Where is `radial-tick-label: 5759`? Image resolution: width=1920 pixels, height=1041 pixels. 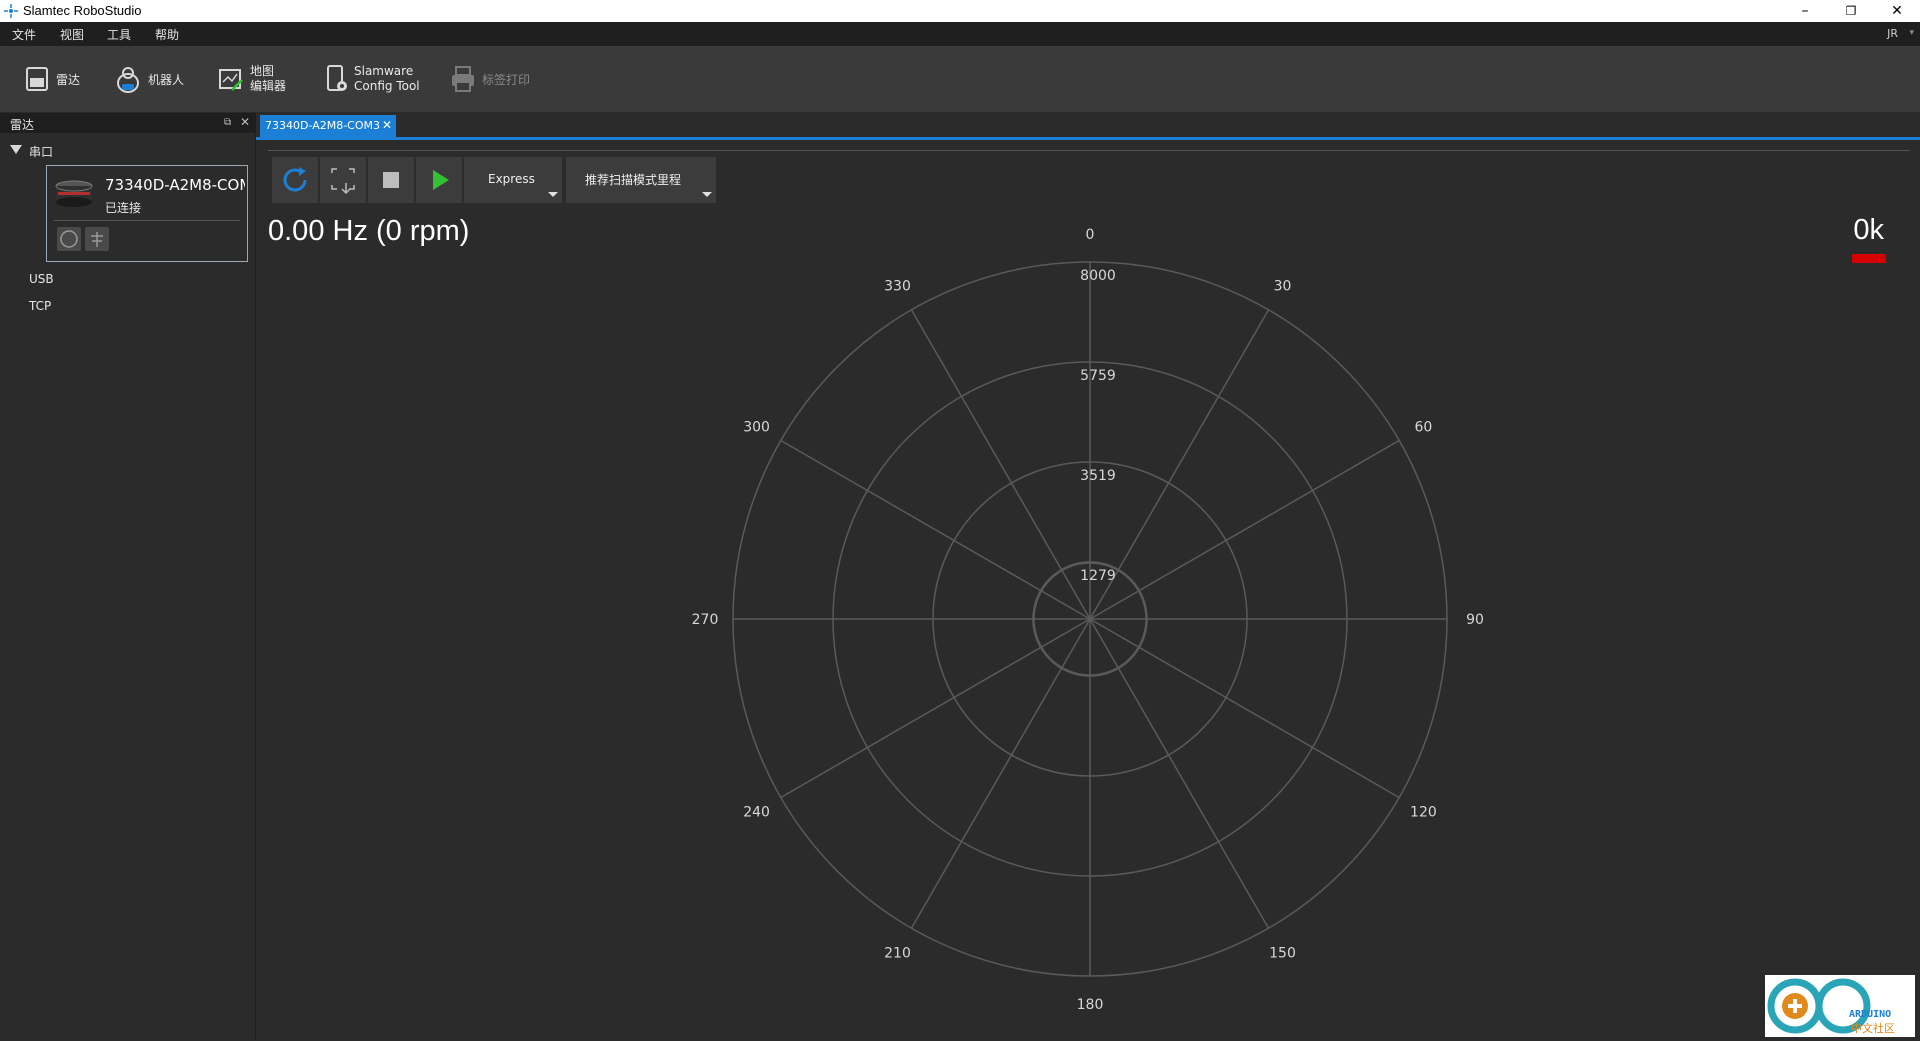 radial-tick-label: 5759 is located at coordinates (1098, 376).